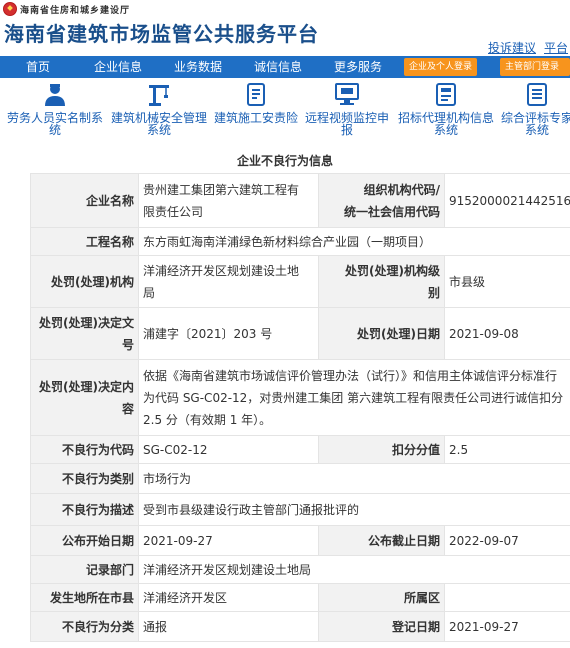  Describe the element at coordinates (159, 94) in the screenshot. I see `crane-icon` at that location.